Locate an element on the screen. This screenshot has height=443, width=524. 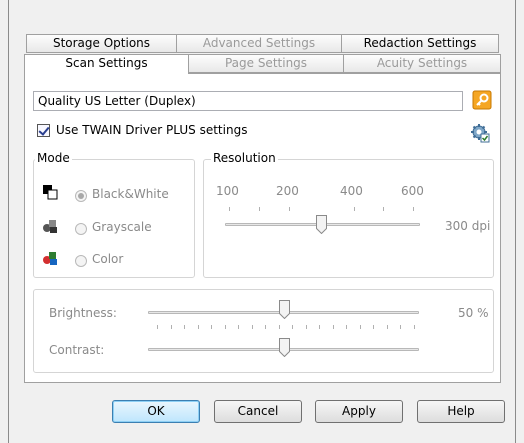
tab-storage-options: Storage Options is located at coordinates (101, 43).